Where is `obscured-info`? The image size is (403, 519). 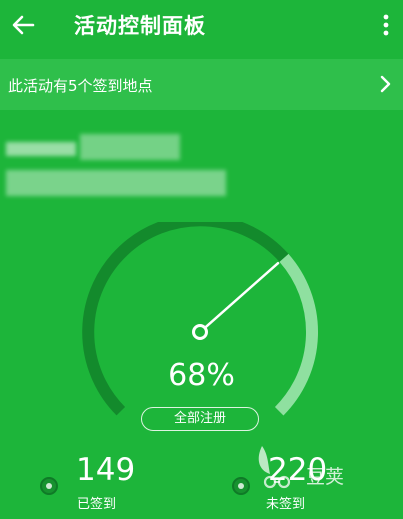
obscured-info is located at coordinates (120, 166).